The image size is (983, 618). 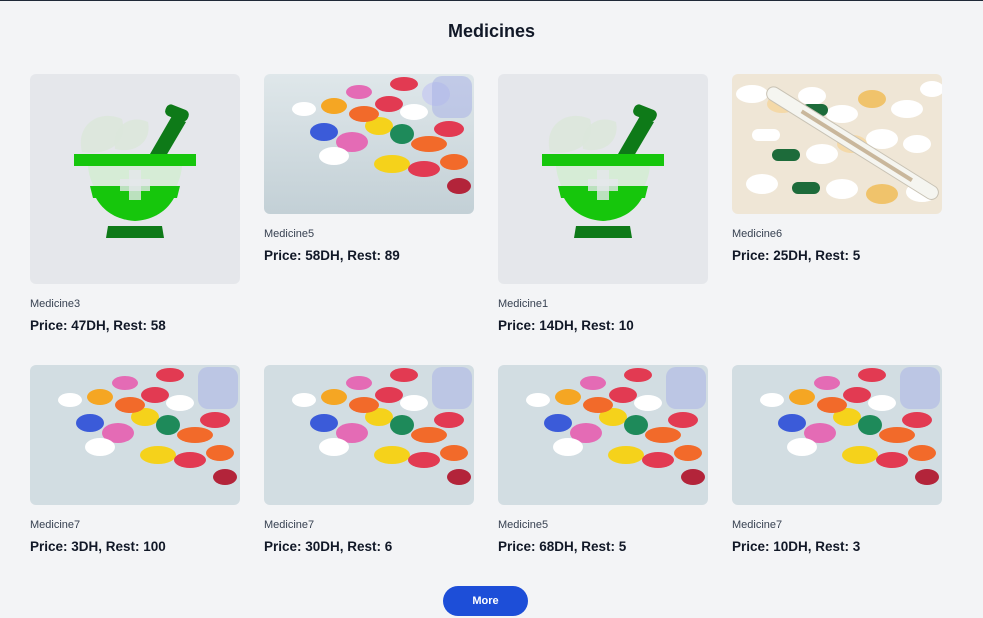 I want to click on medicine-card: Medicine5 Price: 68DH, Rest: 5, so click(x=603, y=459).